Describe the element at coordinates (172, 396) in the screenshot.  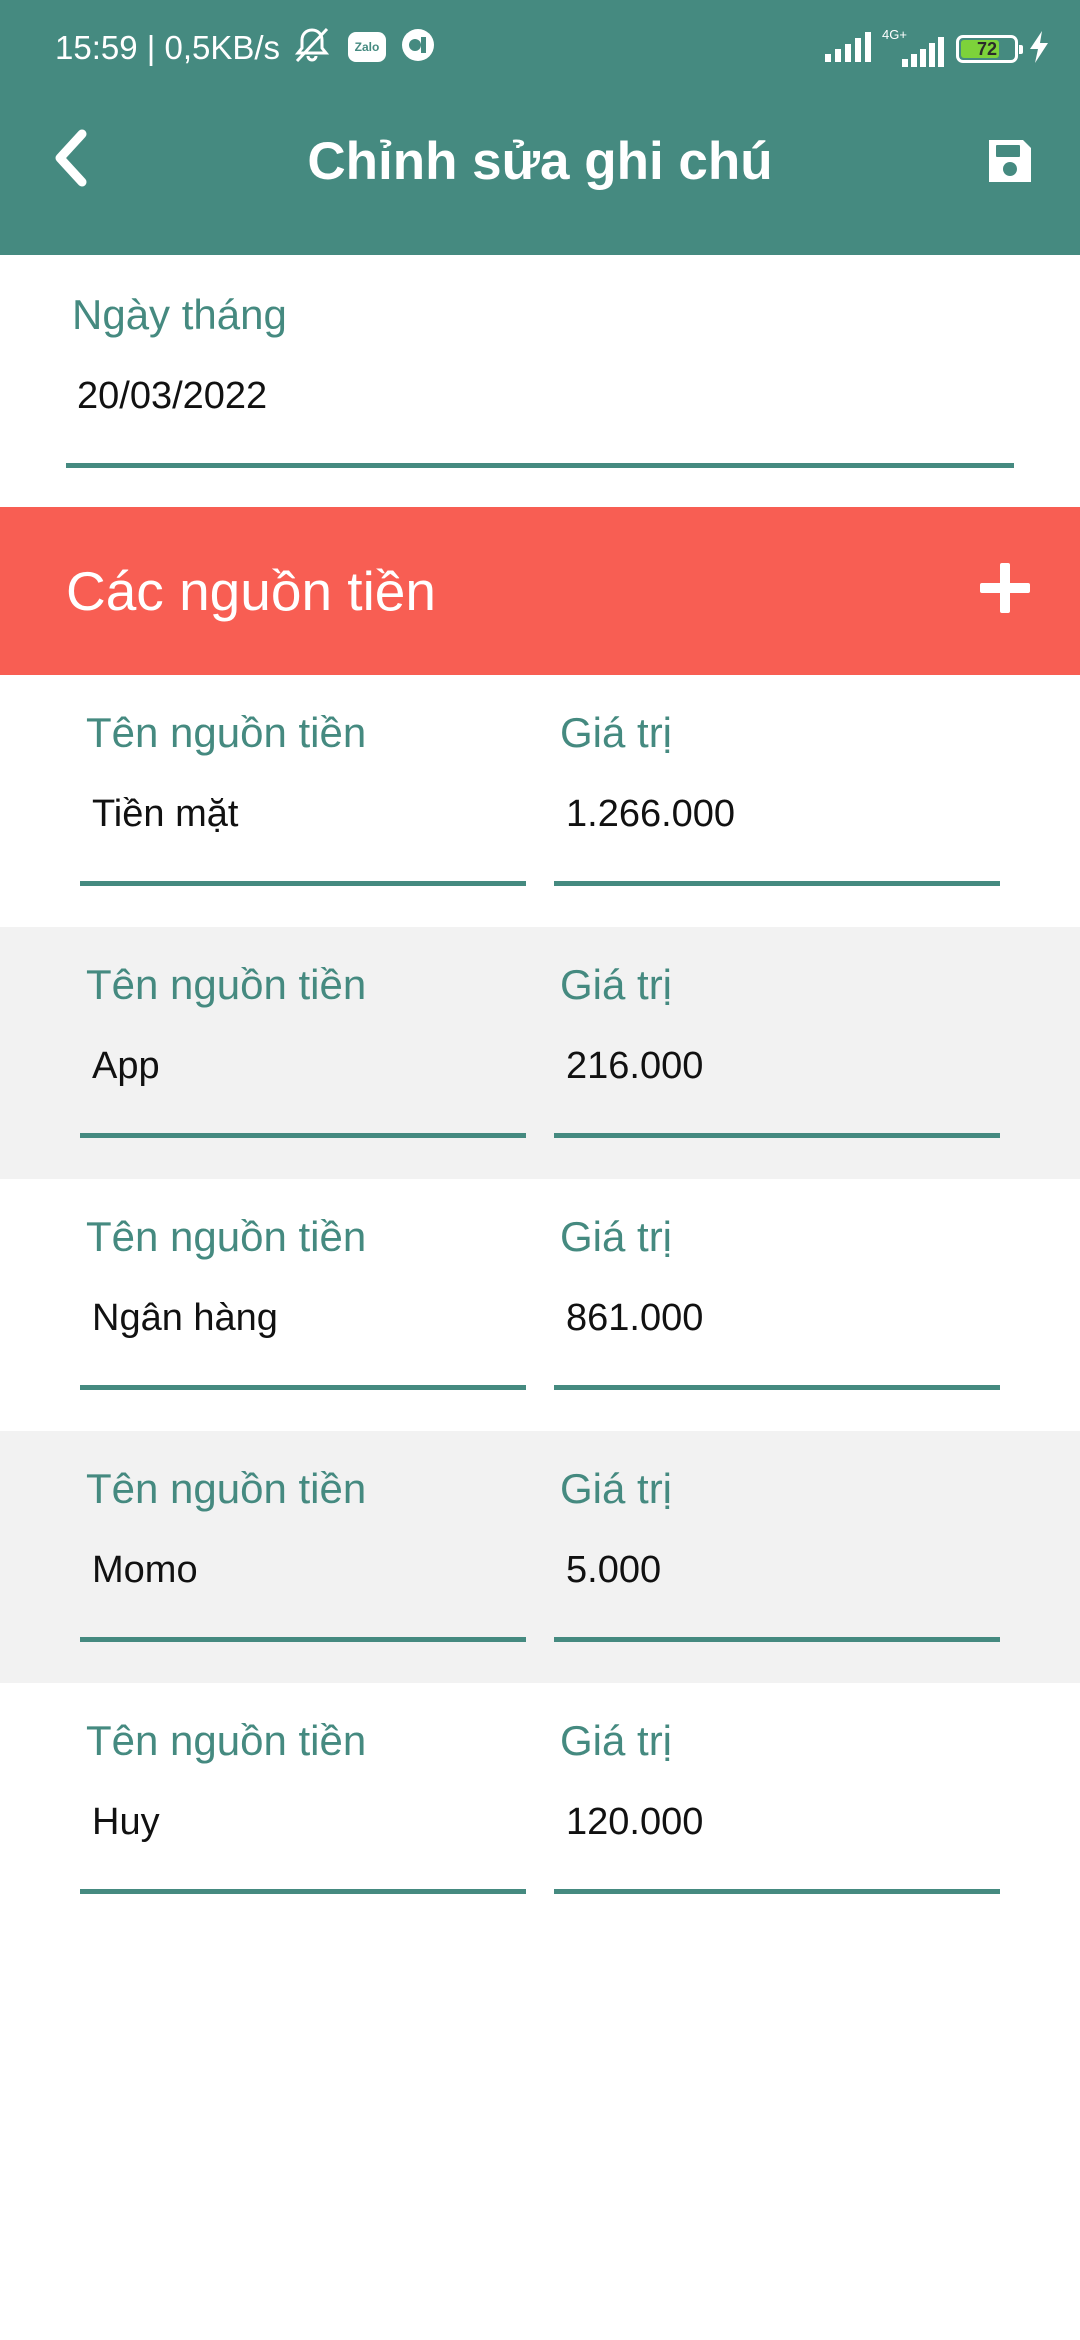
I see `date-input: 20/03/2022` at that location.